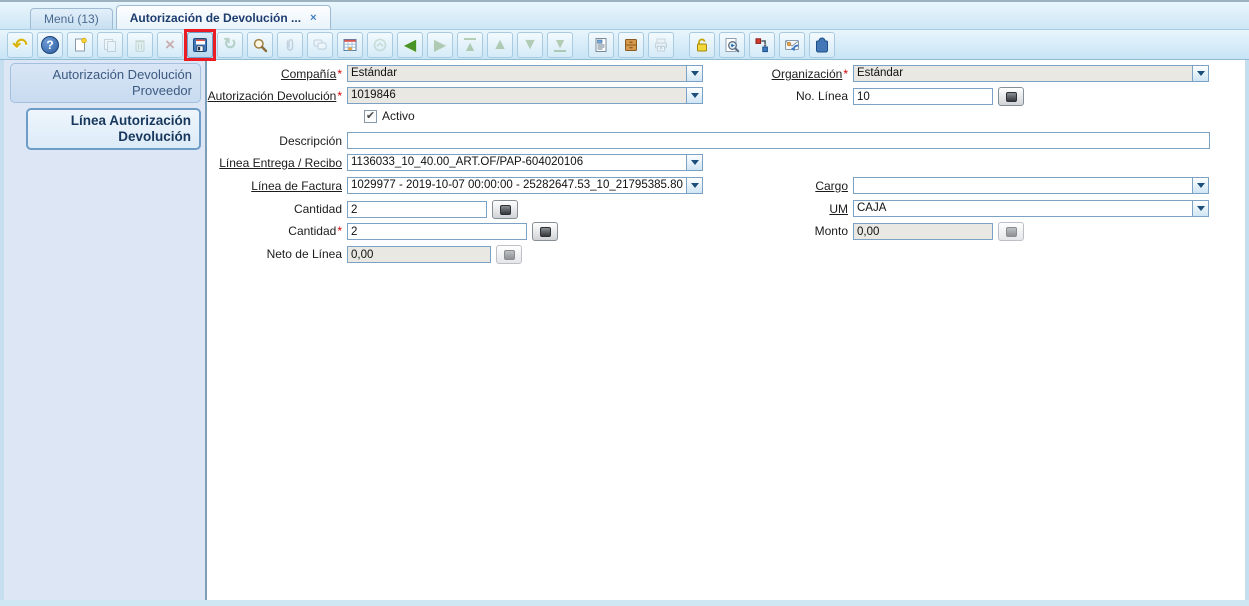 The height and width of the screenshot is (606, 1249). Describe the element at coordinates (872, 208) in the screenshot. I see `um-value: CAJA` at that location.